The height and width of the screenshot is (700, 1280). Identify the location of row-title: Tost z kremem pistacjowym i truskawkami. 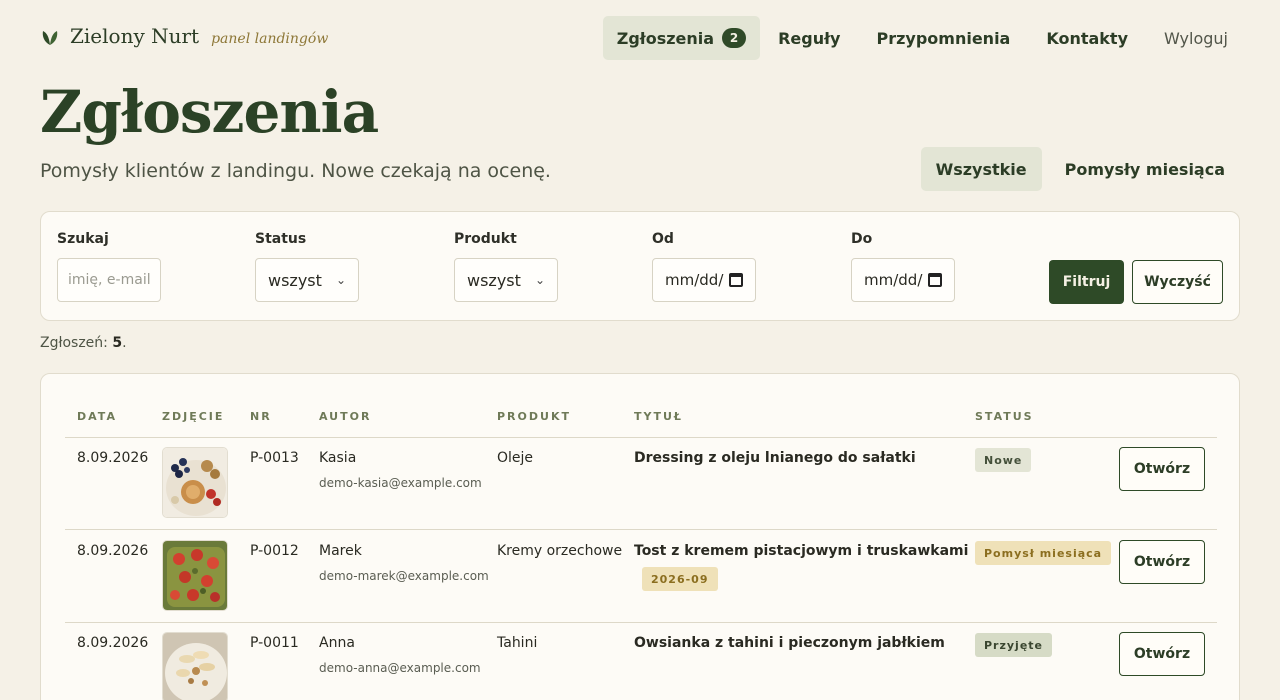
(801, 551).